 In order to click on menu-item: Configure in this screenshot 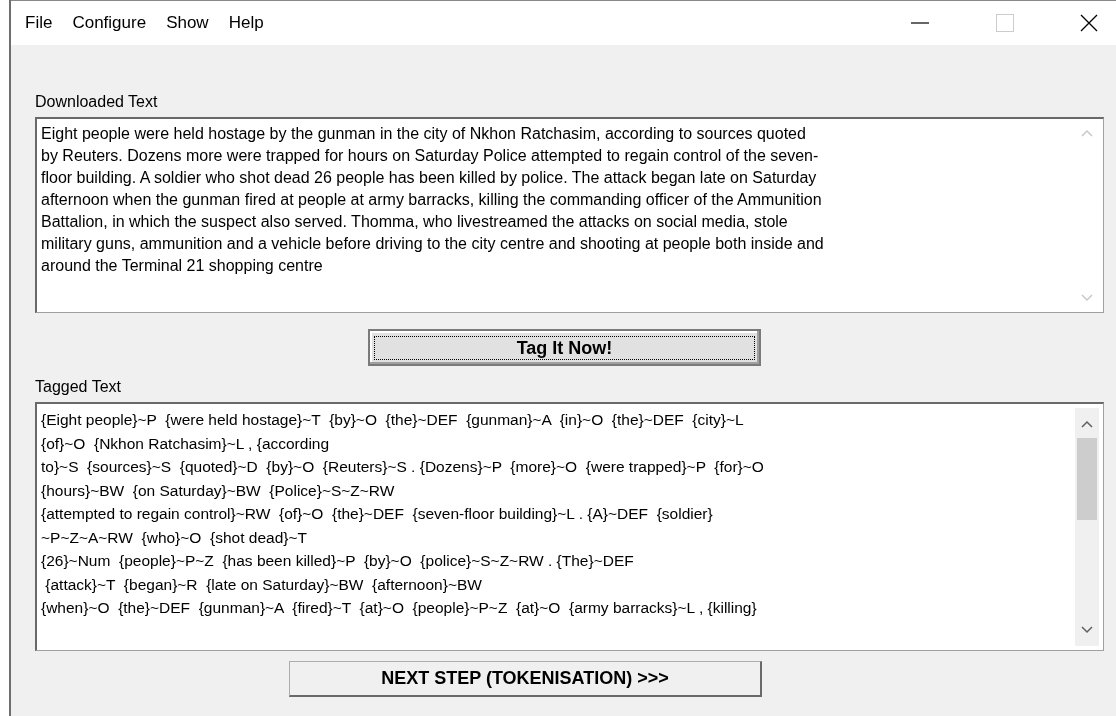, I will do `click(109, 23)`.